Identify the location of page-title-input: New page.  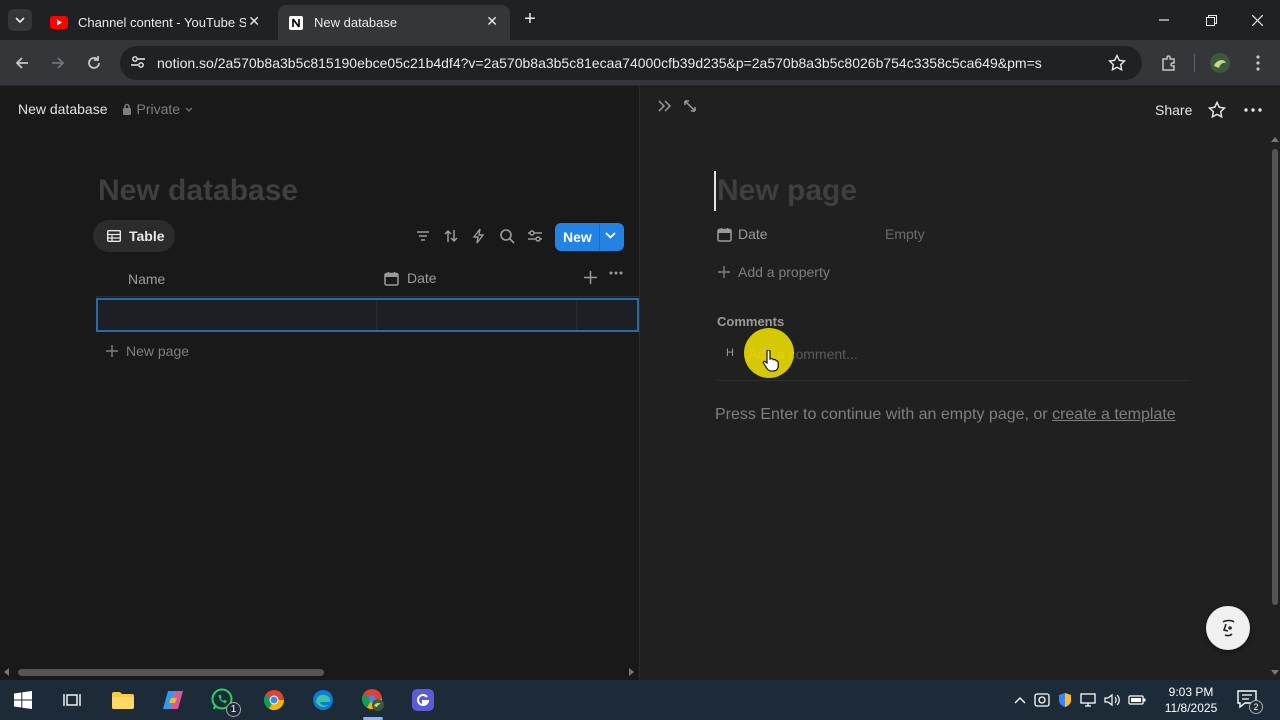
(787, 191).